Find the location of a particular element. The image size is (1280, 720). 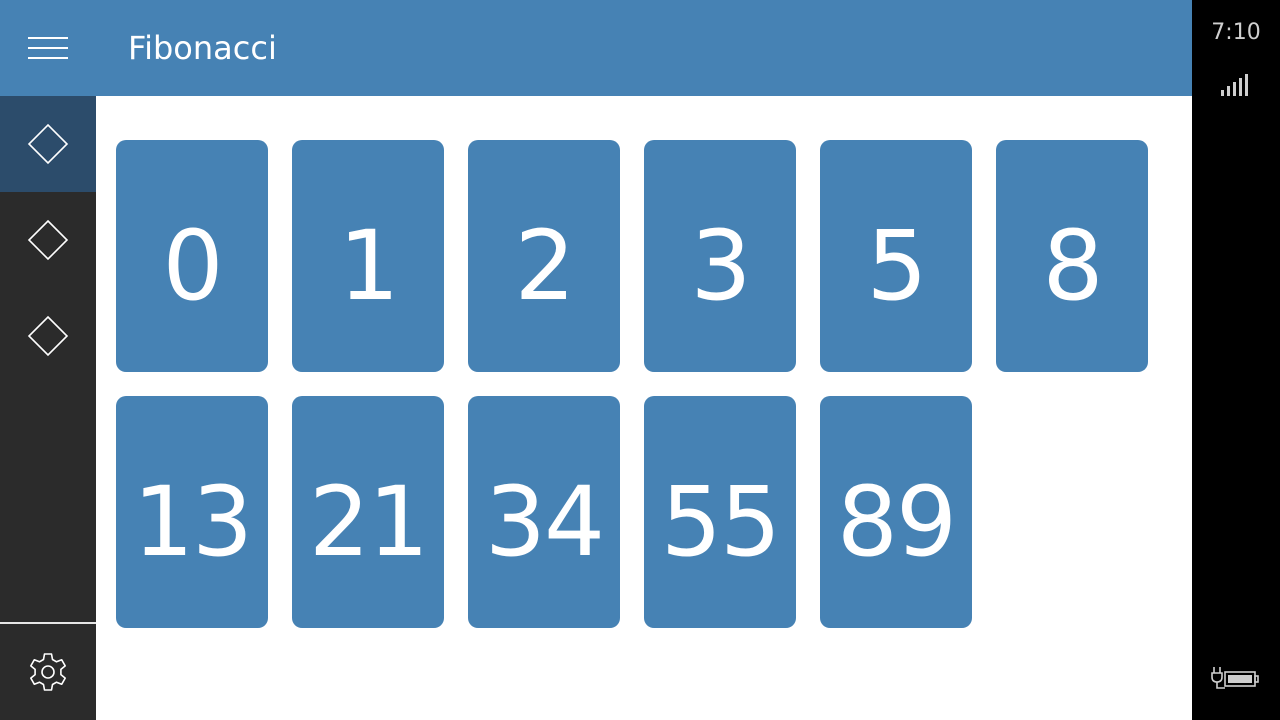

number-tile: 13 is located at coordinates (192, 512).